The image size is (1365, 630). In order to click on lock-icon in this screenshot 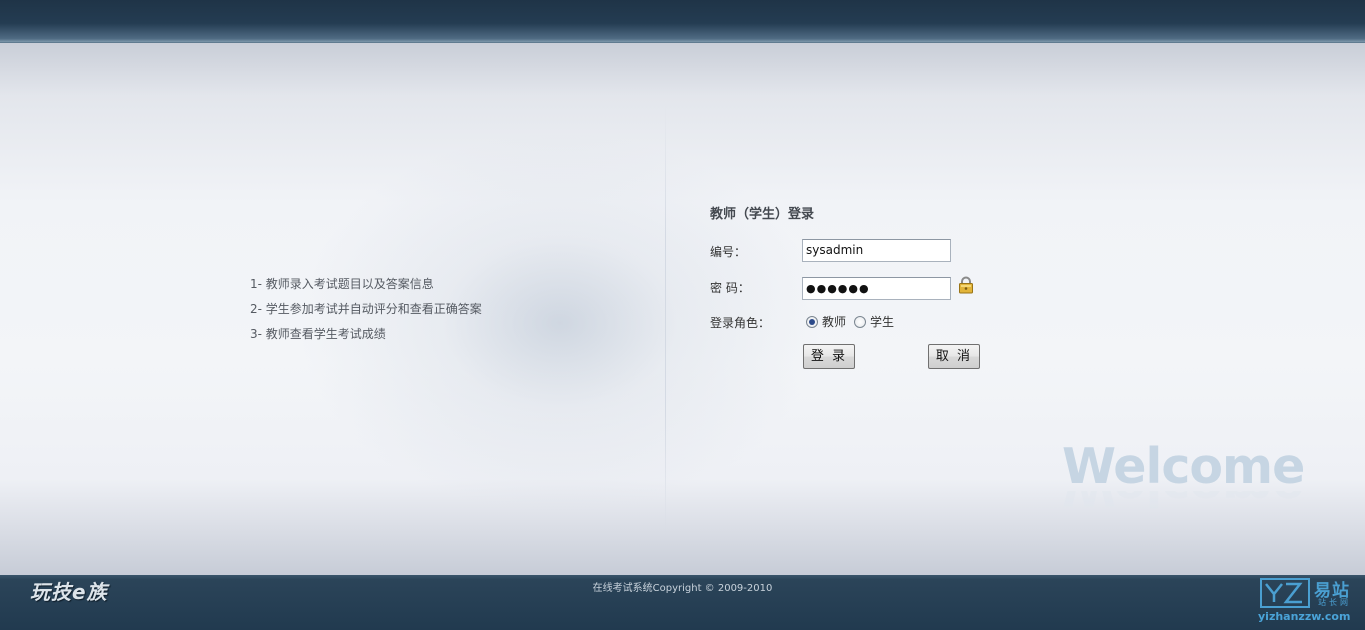, I will do `click(966, 285)`.